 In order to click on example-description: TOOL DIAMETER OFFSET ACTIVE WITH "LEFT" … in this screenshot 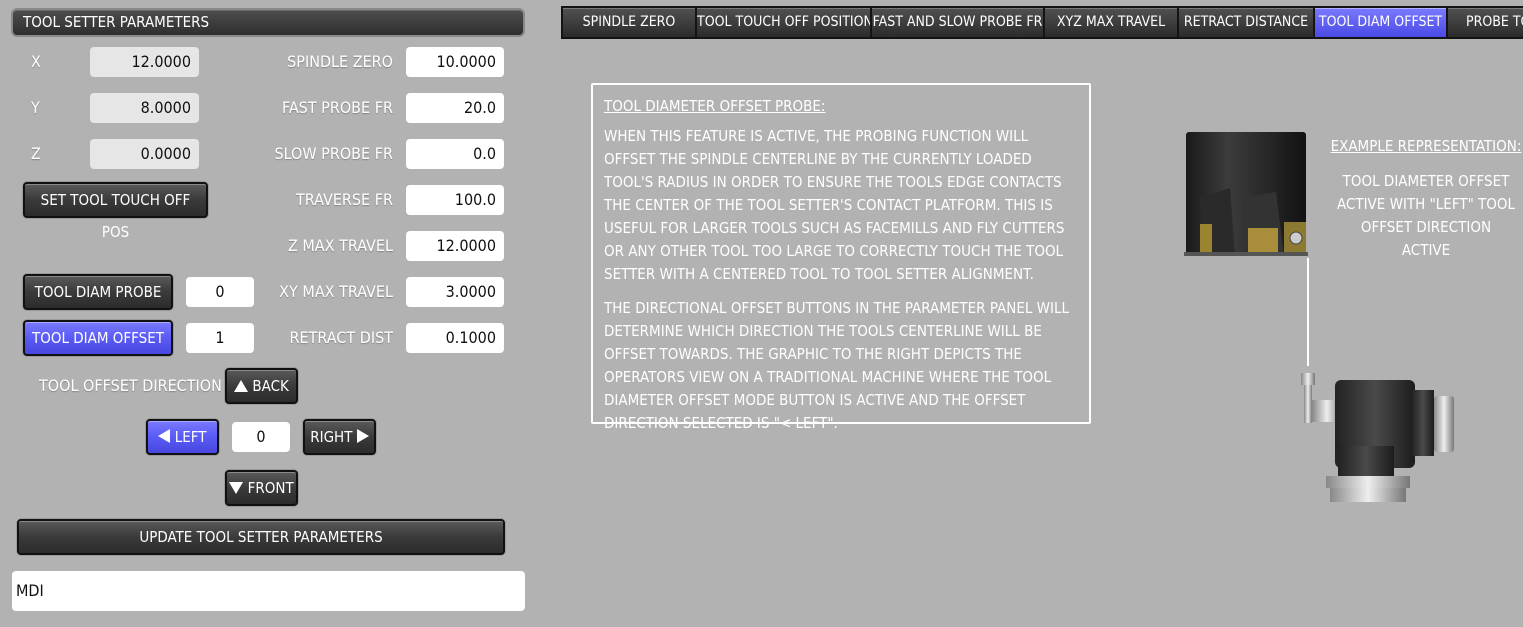, I will do `click(1426, 215)`.